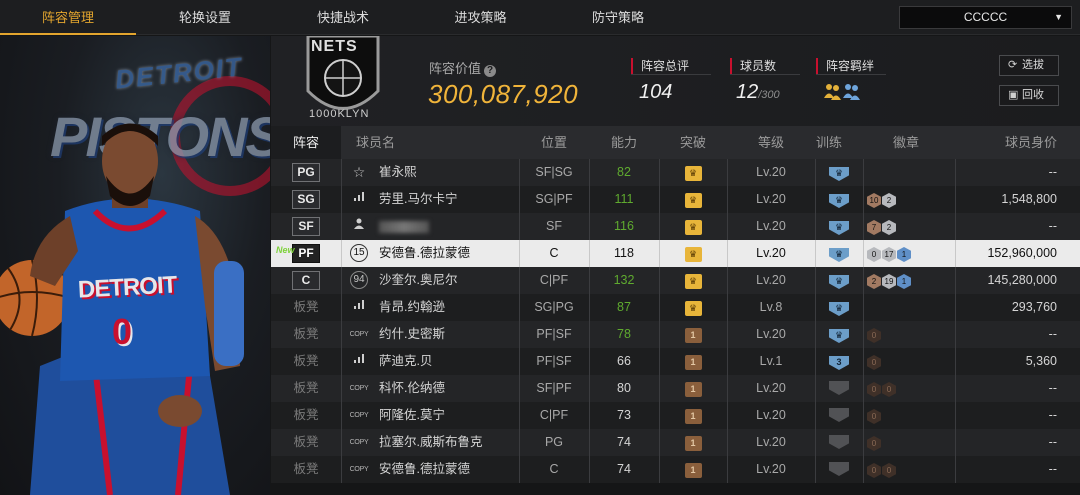 The width and height of the screenshot is (1080, 495). Describe the element at coordinates (416, 142) in the screenshot. I see `column-header-name: 球员名` at that location.